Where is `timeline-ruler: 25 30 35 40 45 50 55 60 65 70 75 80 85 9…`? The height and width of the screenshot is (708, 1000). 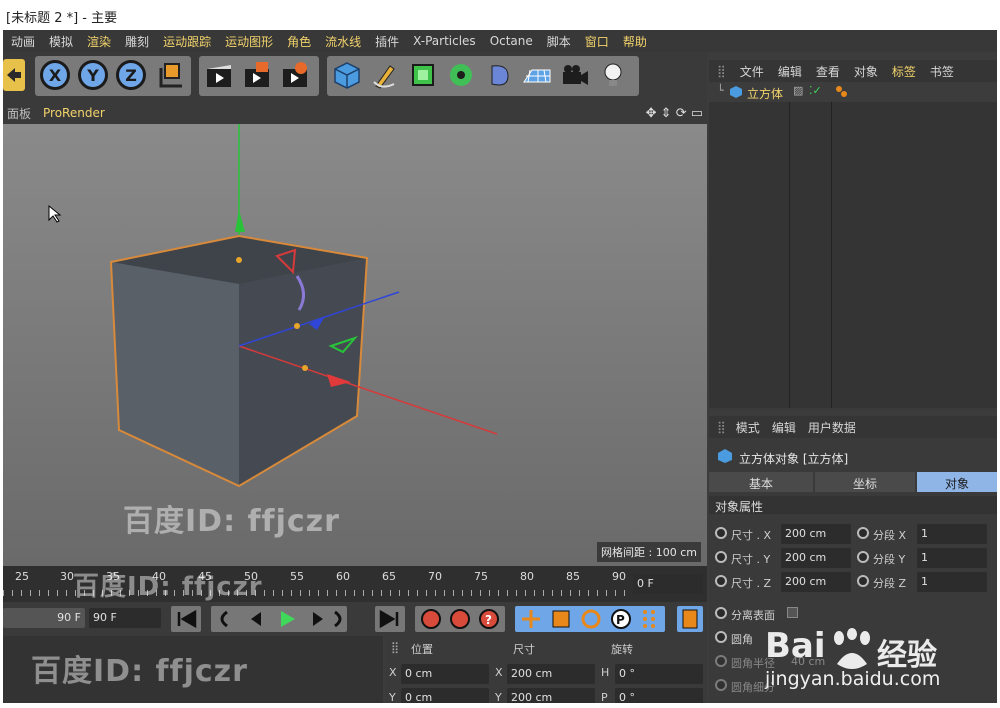
timeline-ruler: 25 30 35 40 45 50 55 60 65 70 75 80 85 9… is located at coordinates (355, 584).